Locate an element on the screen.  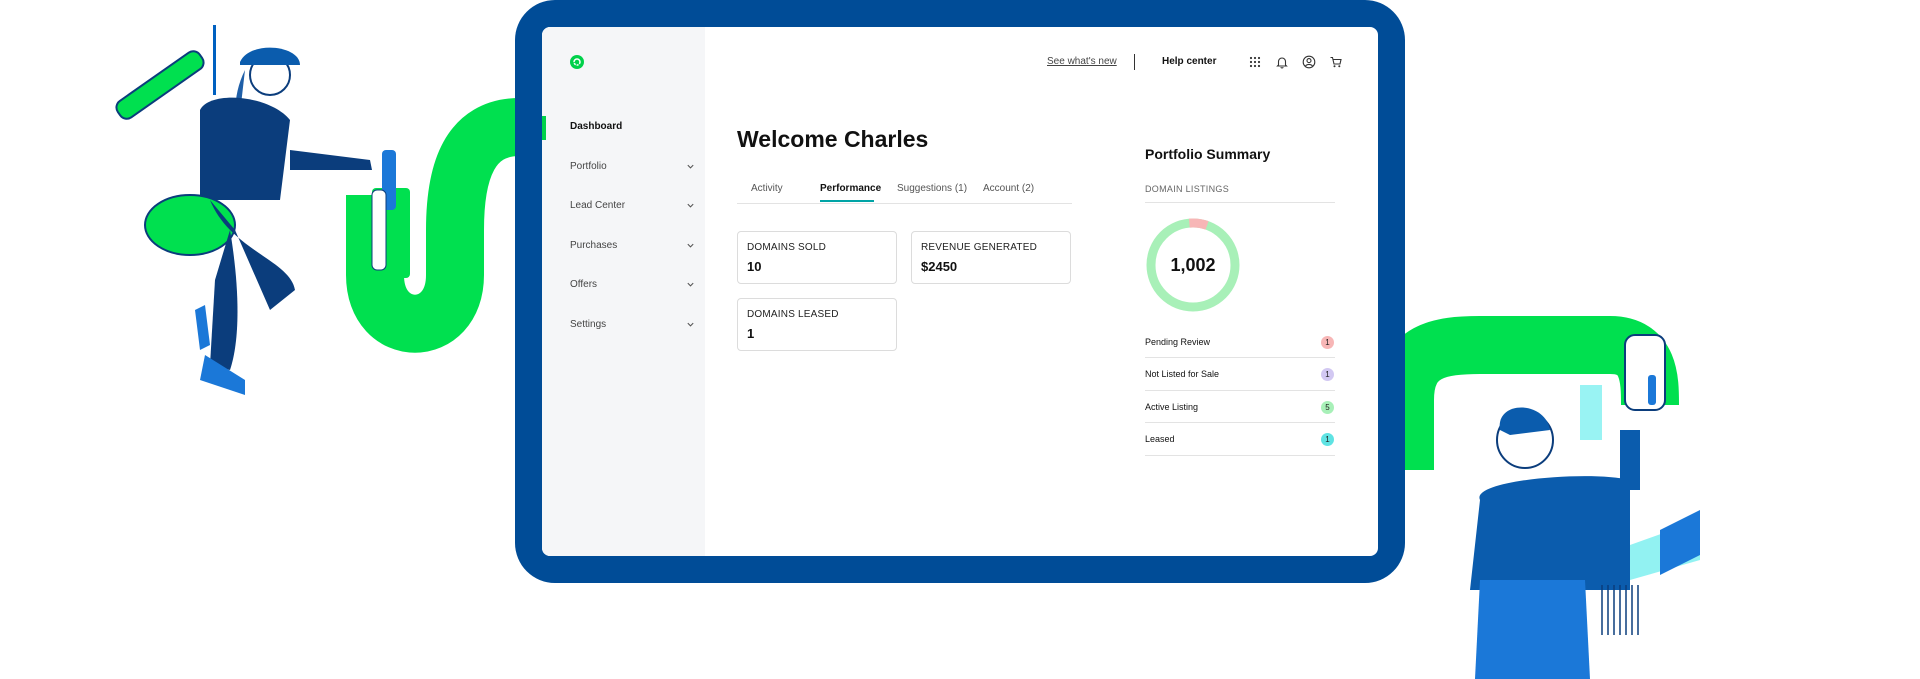
card-value: $2450 is located at coordinates (939, 266).